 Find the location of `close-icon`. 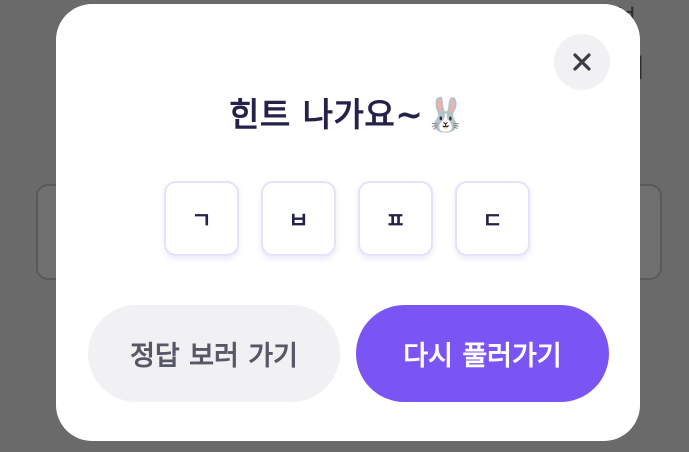

close-icon is located at coordinates (582, 62).